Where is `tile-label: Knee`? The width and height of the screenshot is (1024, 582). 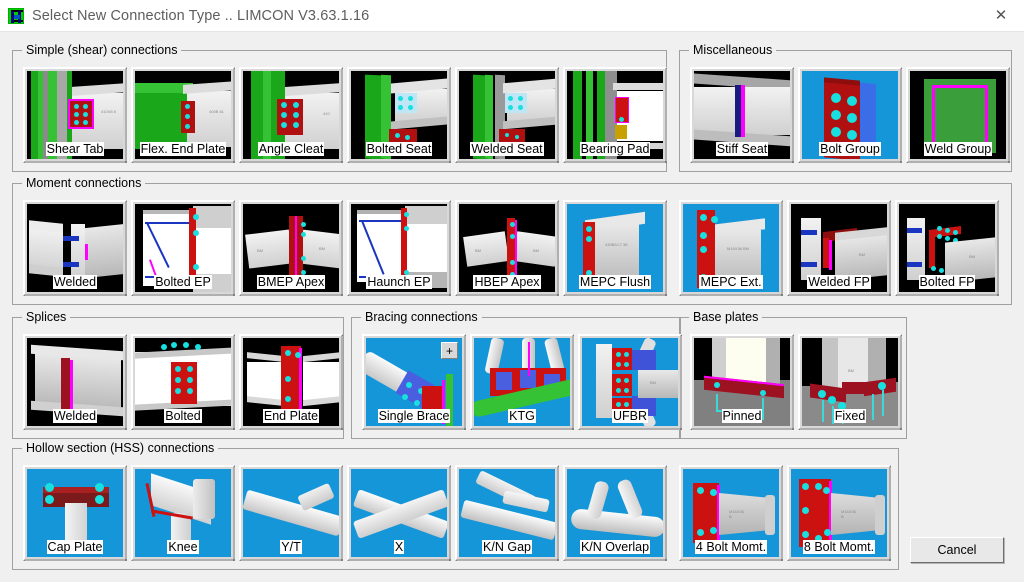
tile-label: Knee is located at coordinates (183, 547).